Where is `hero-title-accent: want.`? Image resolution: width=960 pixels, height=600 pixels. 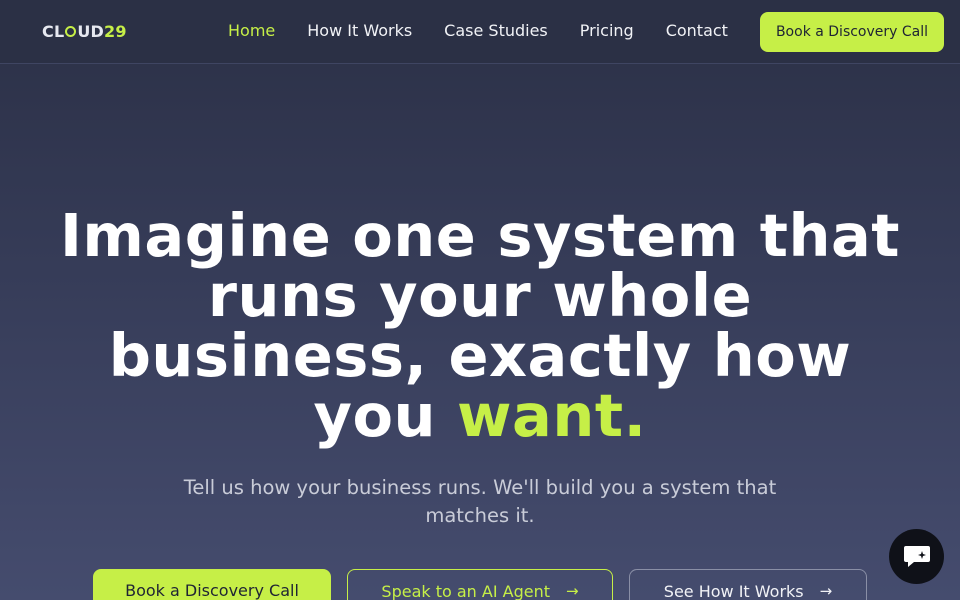
hero-title-accent: want. is located at coordinates (552, 415).